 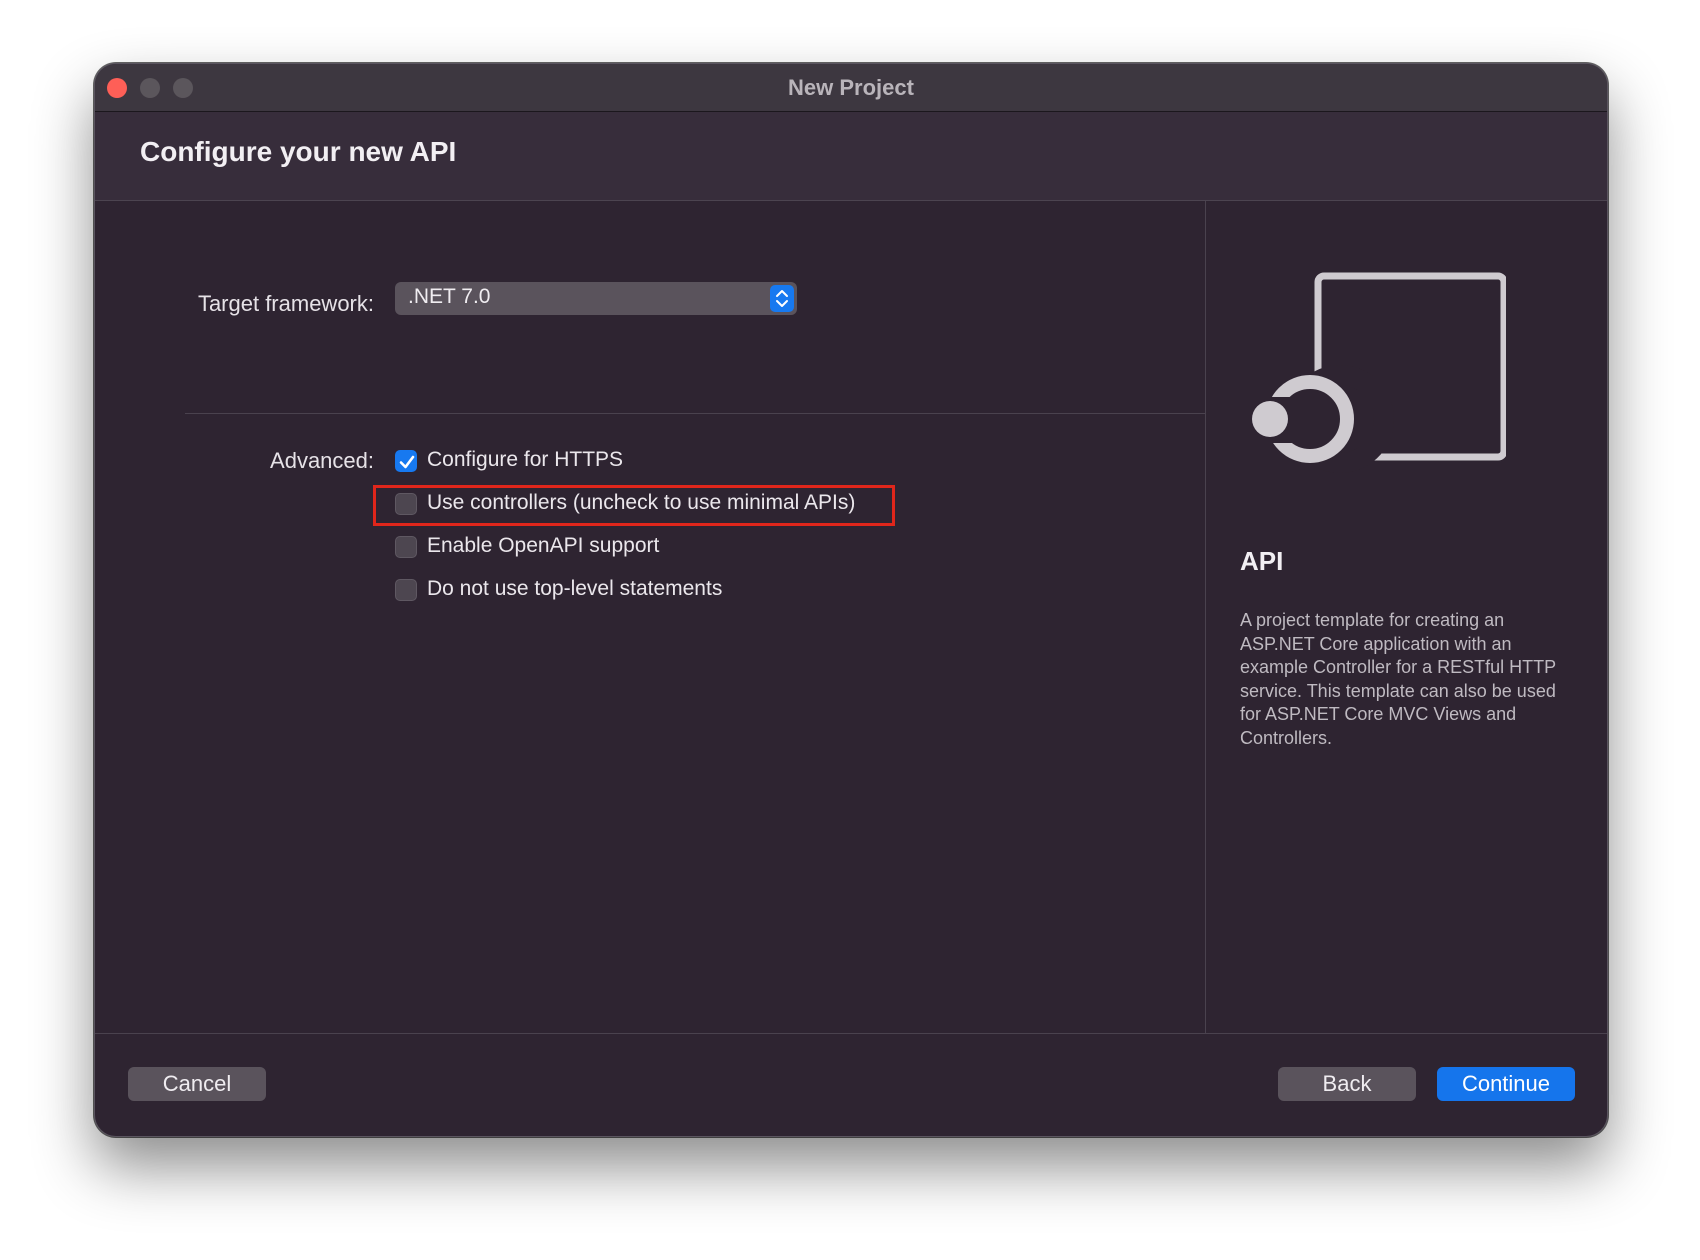 What do you see at coordinates (851, 1084) in the screenshot?
I see `dialog-footer: Cancel Back Continue` at bounding box center [851, 1084].